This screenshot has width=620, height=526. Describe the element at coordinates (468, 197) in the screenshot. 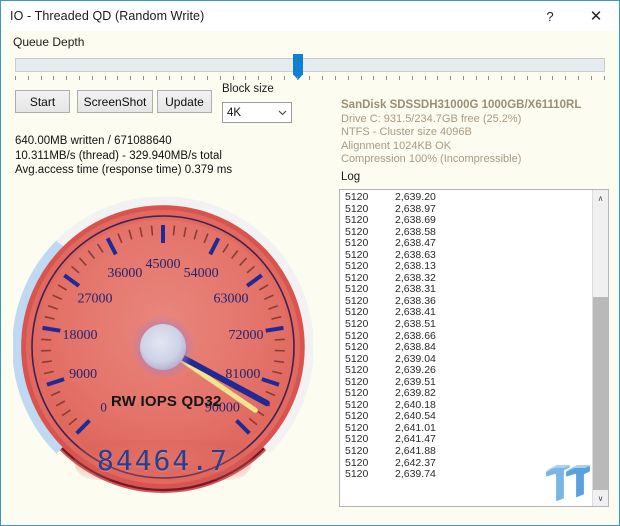

I see `log-row: 5120 2,639.20` at that location.